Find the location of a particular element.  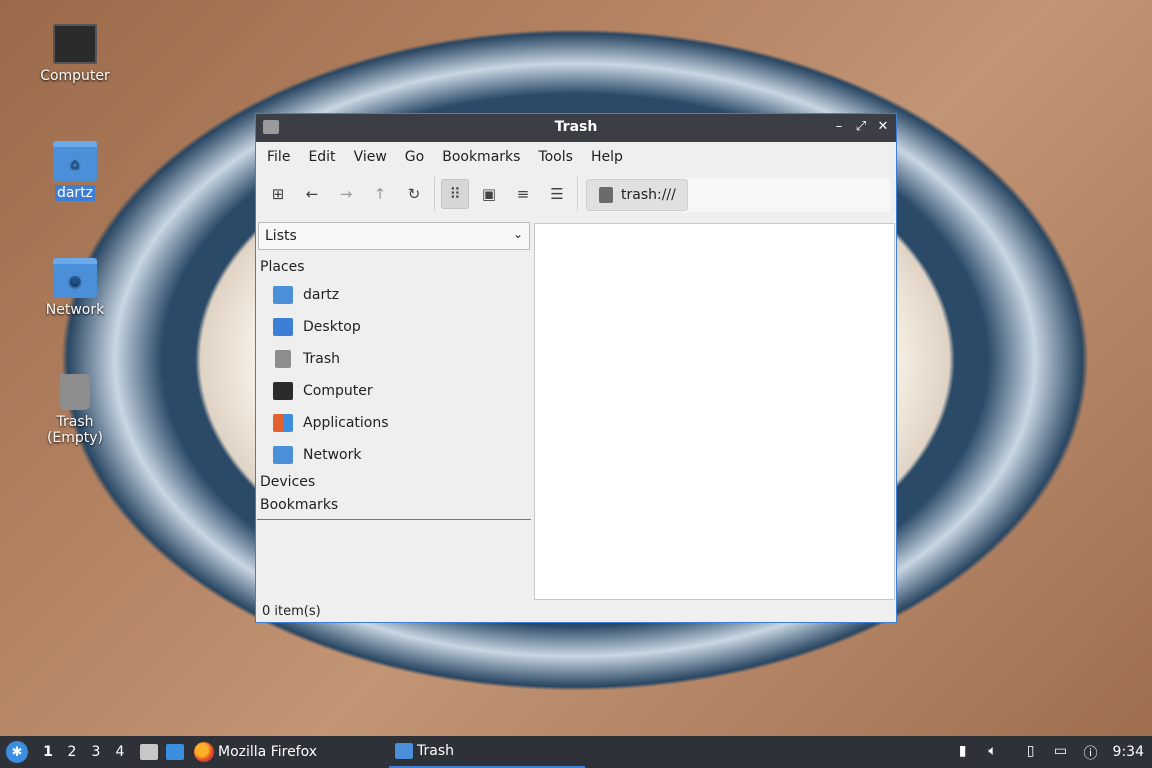

window-titlebar: Trash – ⤢ ✕ is located at coordinates (576, 128).